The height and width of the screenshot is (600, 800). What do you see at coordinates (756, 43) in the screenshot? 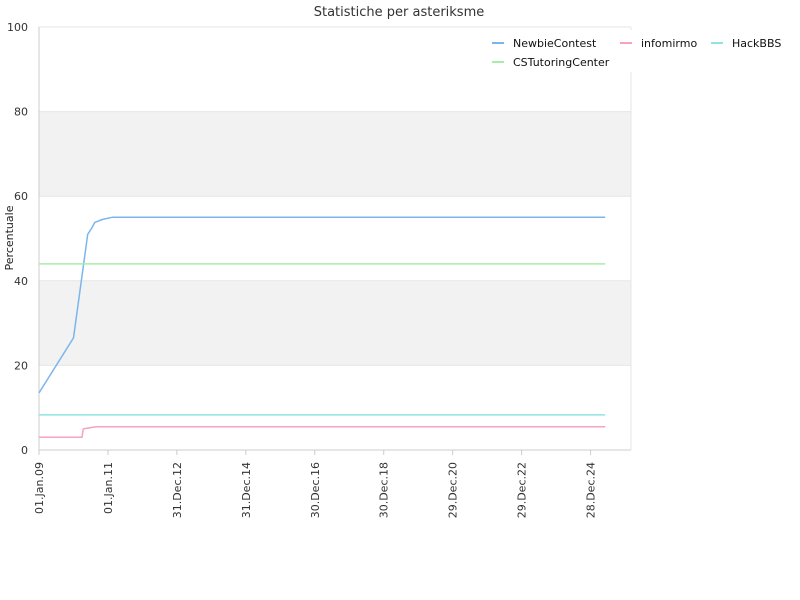
I see `legend-label: HackBBS` at bounding box center [756, 43].